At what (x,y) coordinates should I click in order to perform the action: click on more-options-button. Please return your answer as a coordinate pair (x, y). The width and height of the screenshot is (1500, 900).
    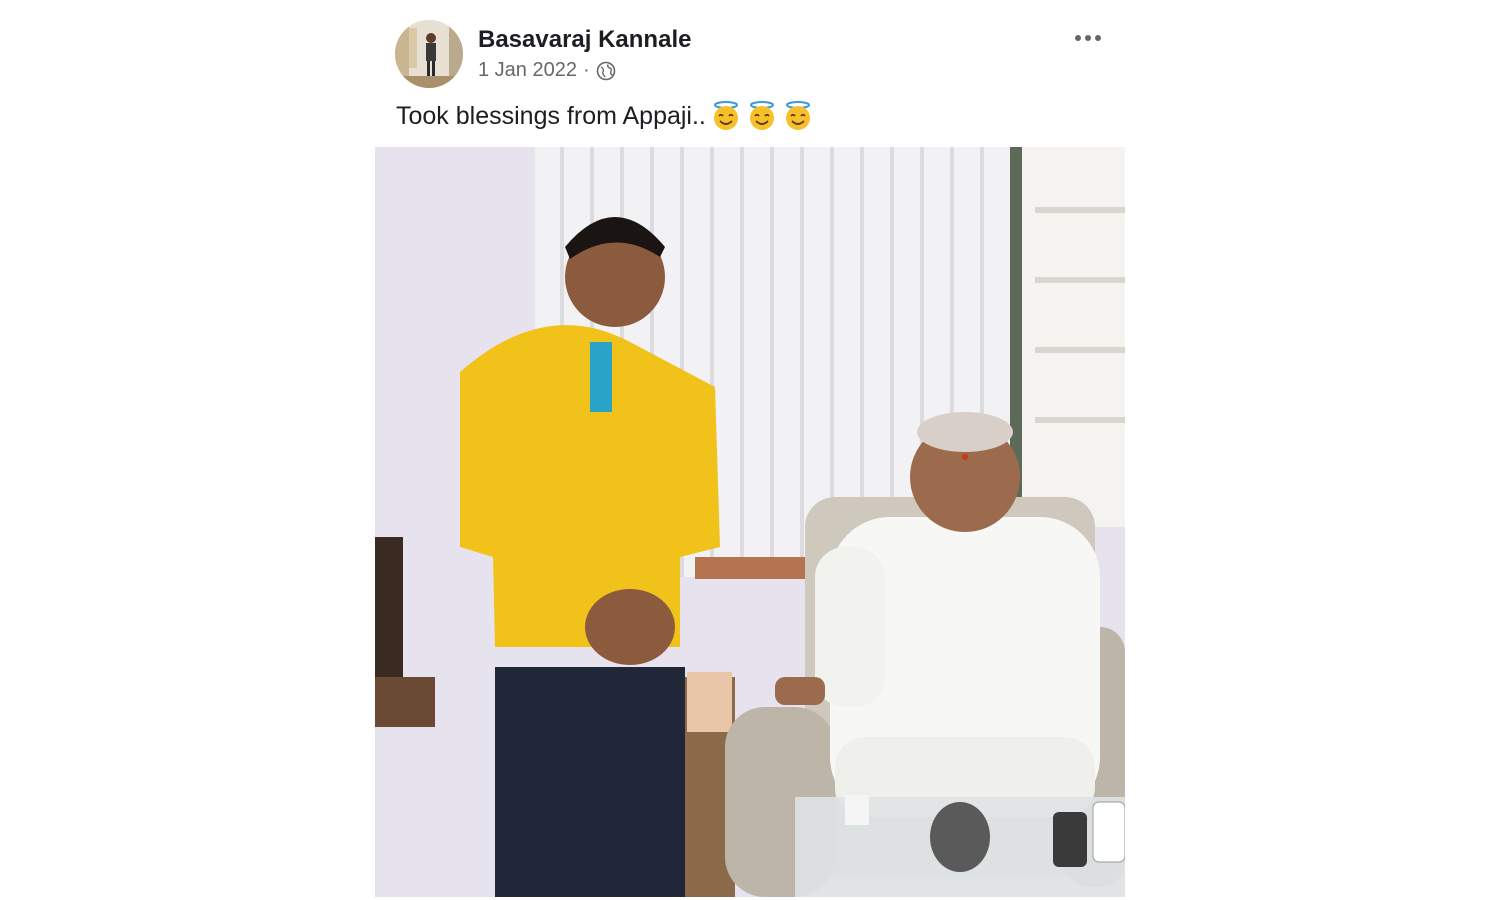
    Looking at the image, I should click on (1088, 38).